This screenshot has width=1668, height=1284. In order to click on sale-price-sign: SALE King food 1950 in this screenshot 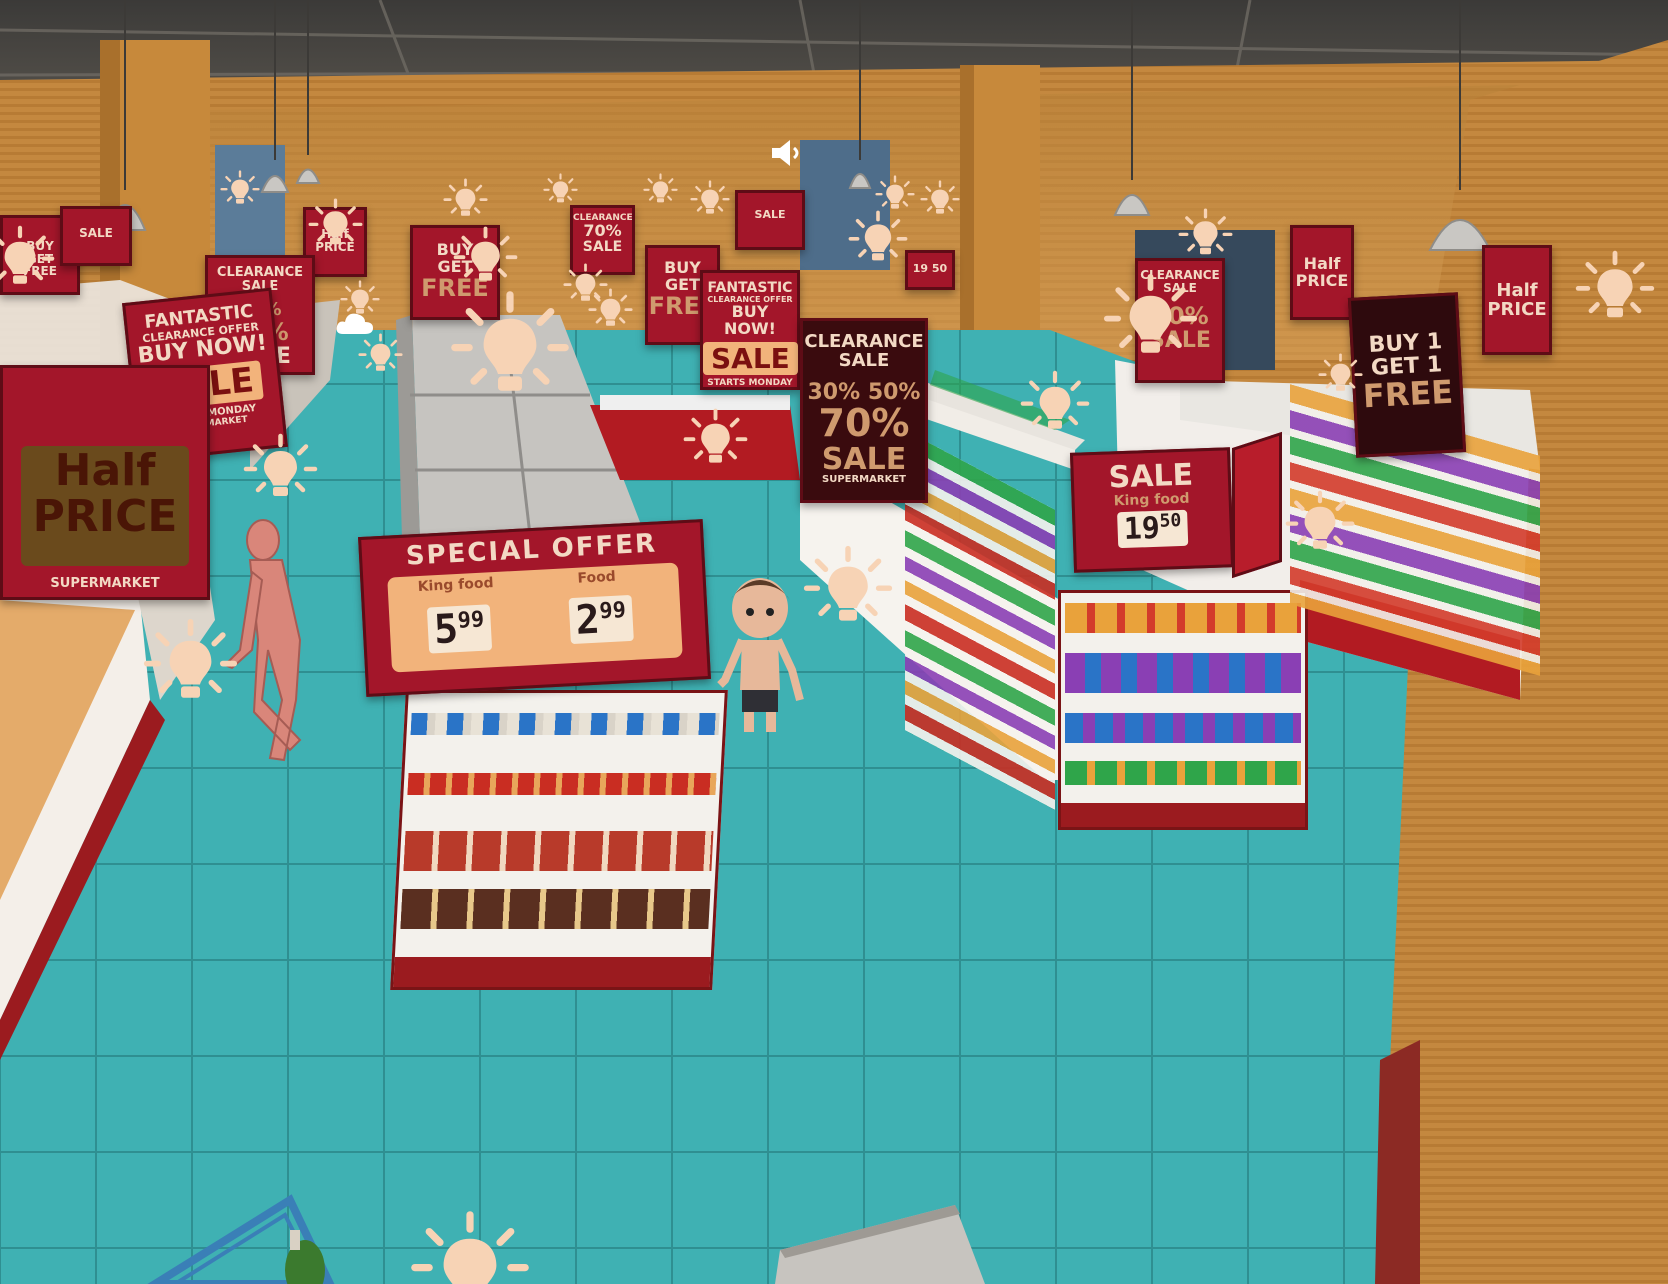, I will do `click(1152, 510)`.